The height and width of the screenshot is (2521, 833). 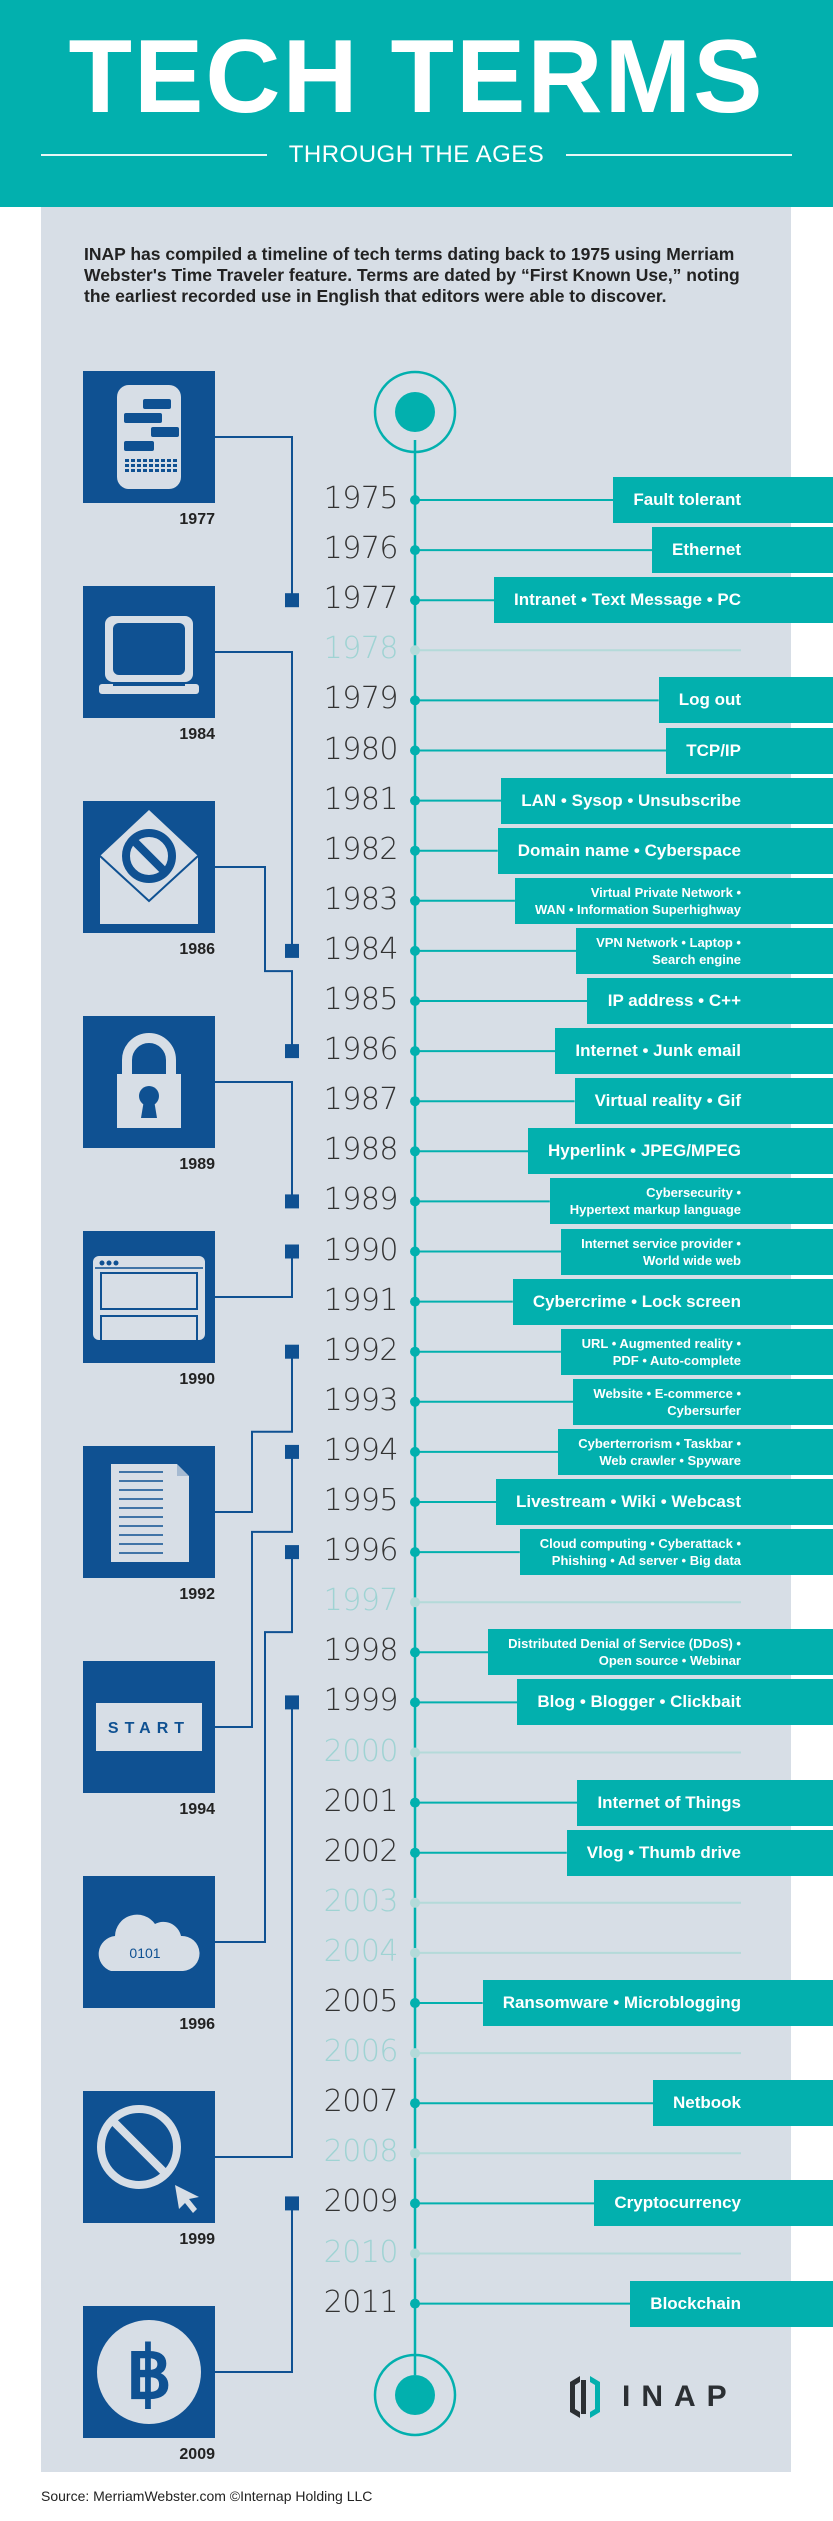 I want to click on svg-text: START, so click(x=149, y=1728).